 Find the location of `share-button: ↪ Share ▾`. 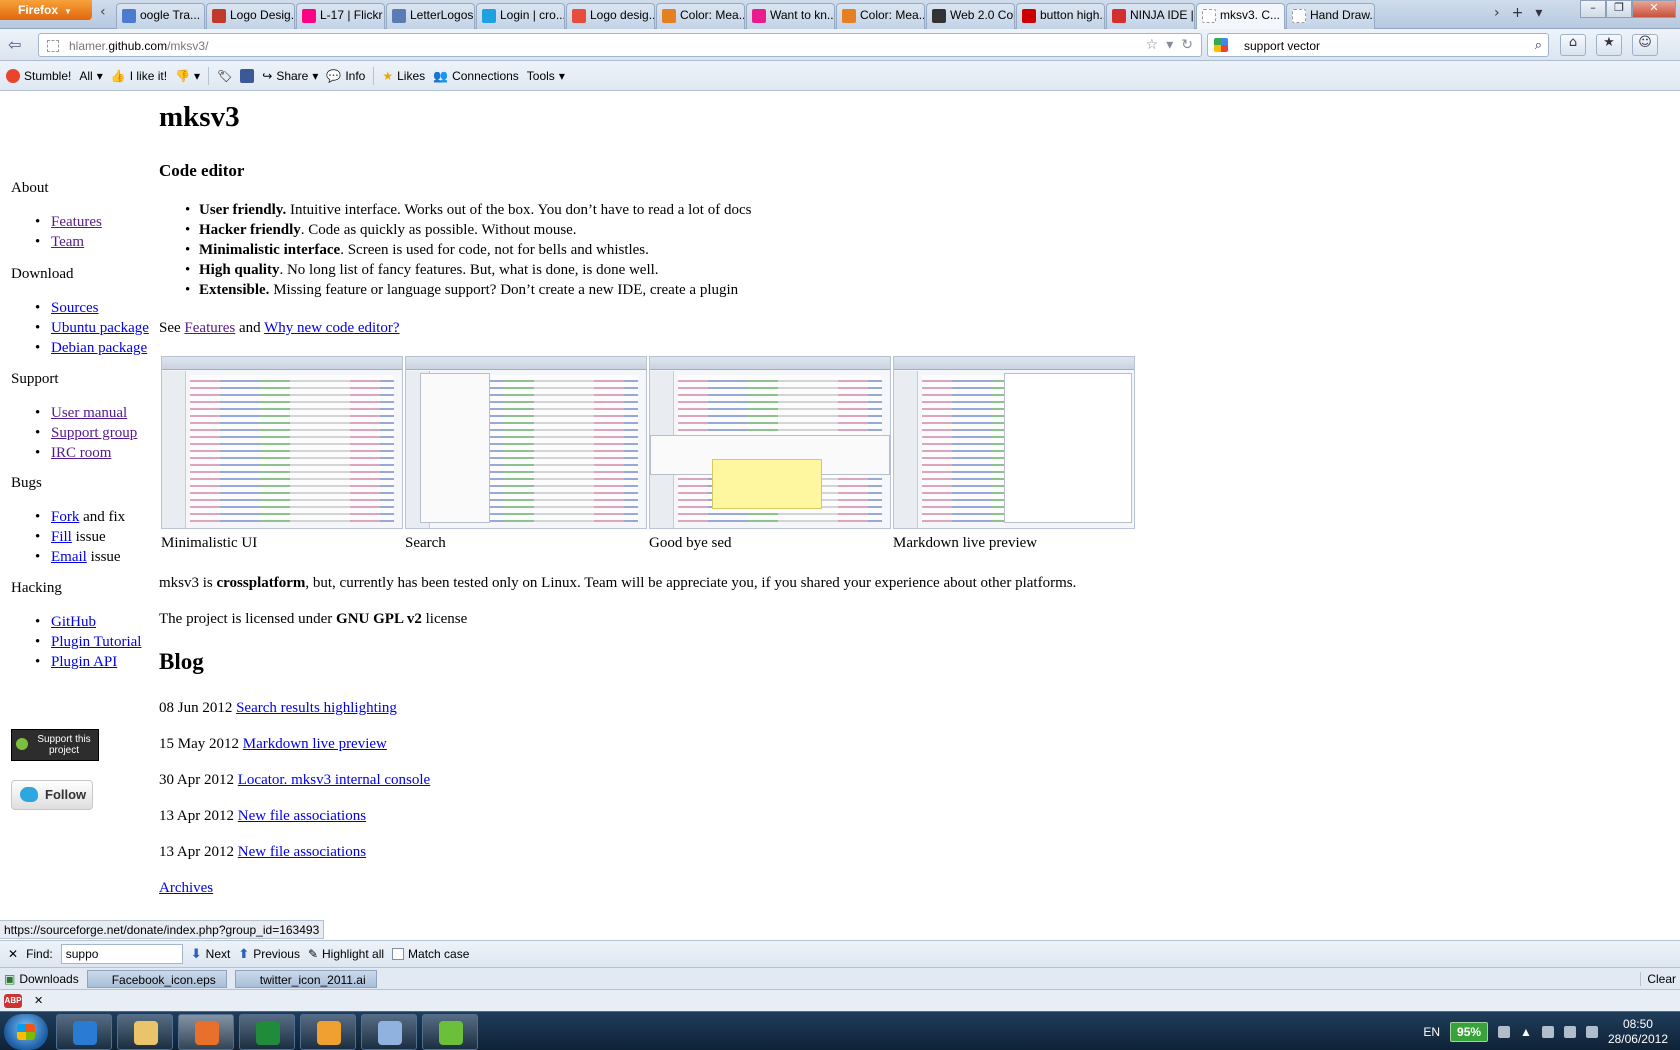

share-button: ↪ Share ▾ is located at coordinates (290, 76).